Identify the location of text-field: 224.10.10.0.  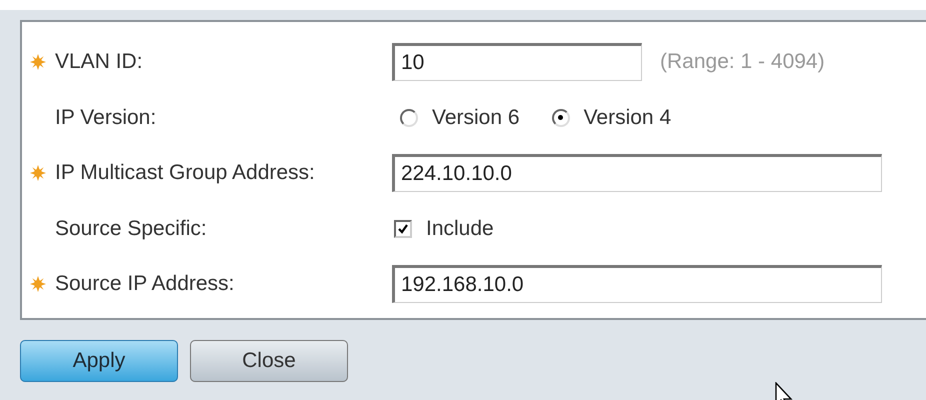
(637, 173).